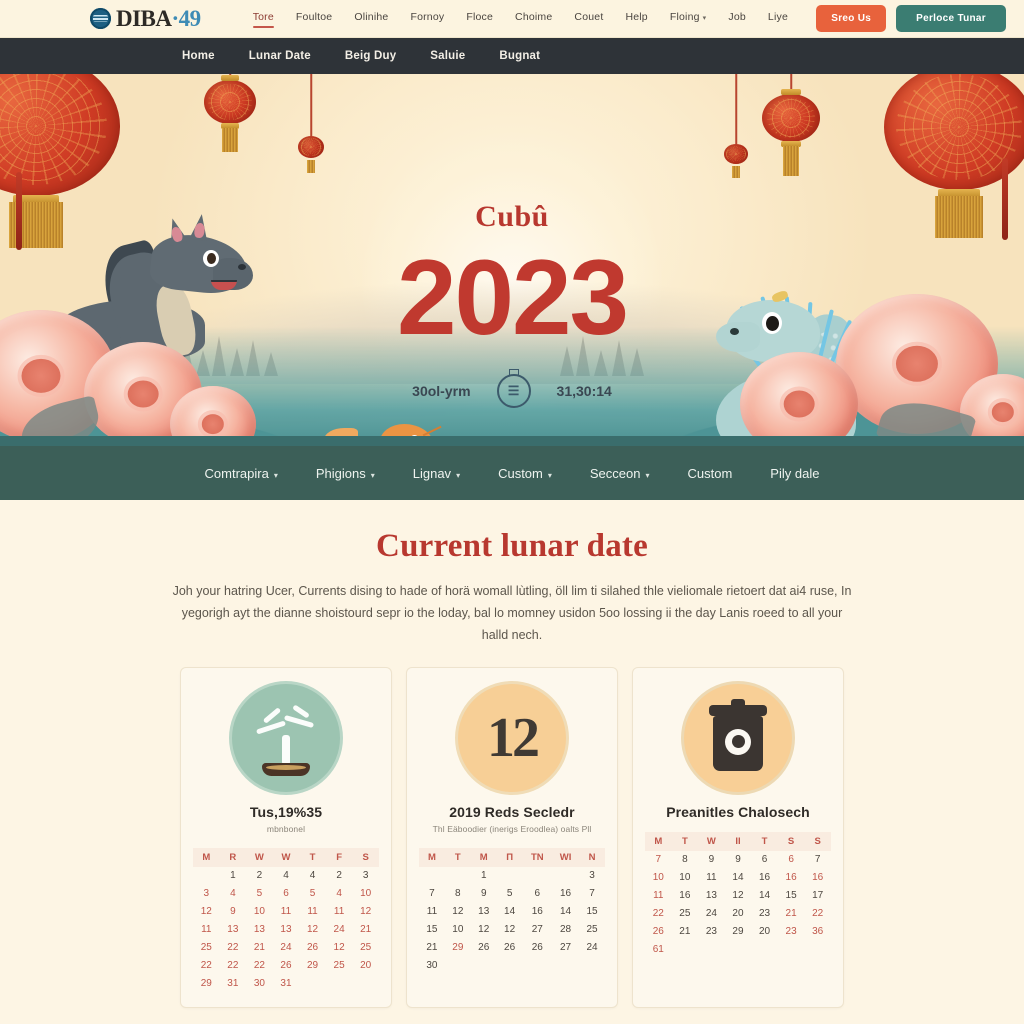  I want to click on top-nav-item-1: Foultoe, so click(314, 19).